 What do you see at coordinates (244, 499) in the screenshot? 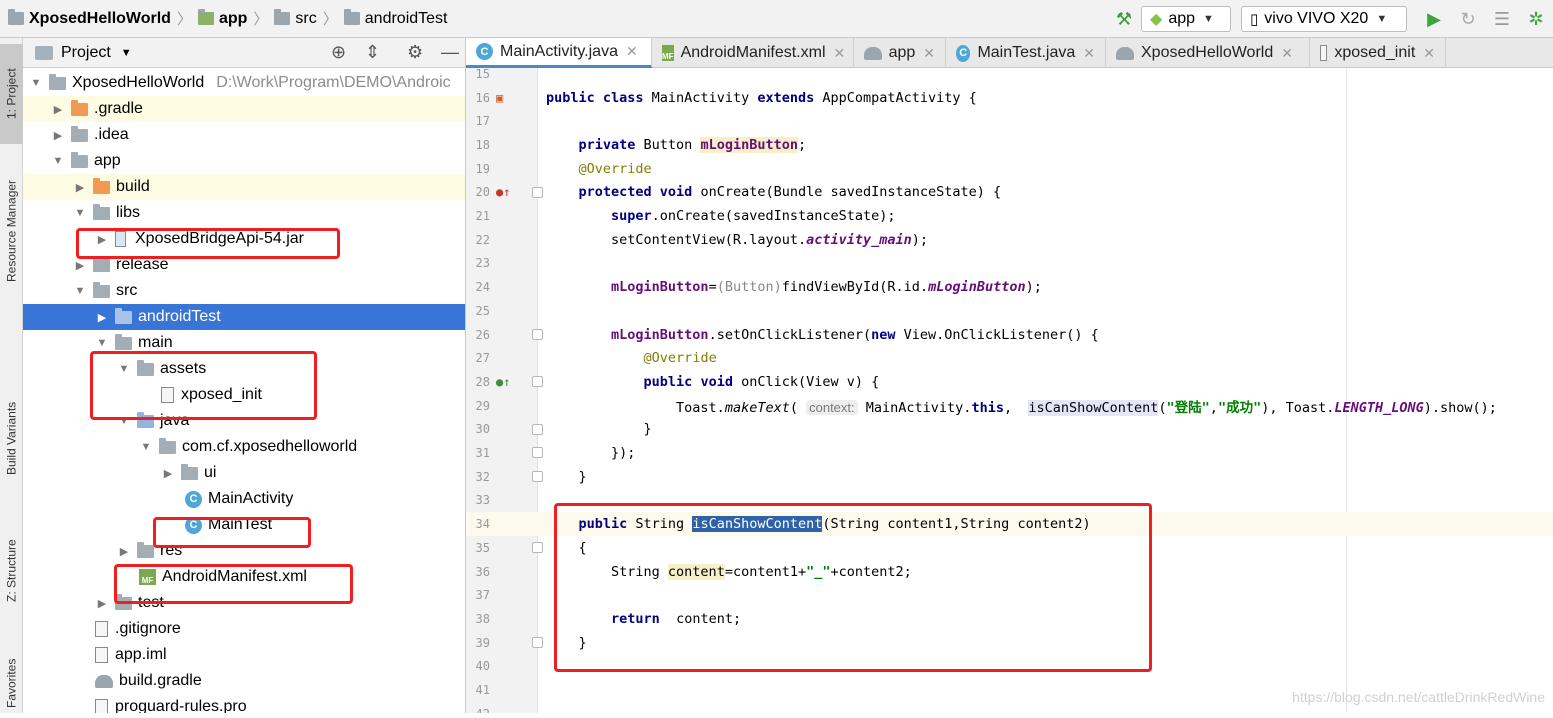
I see `tree-item-mainactivity: C MainActivity` at bounding box center [244, 499].